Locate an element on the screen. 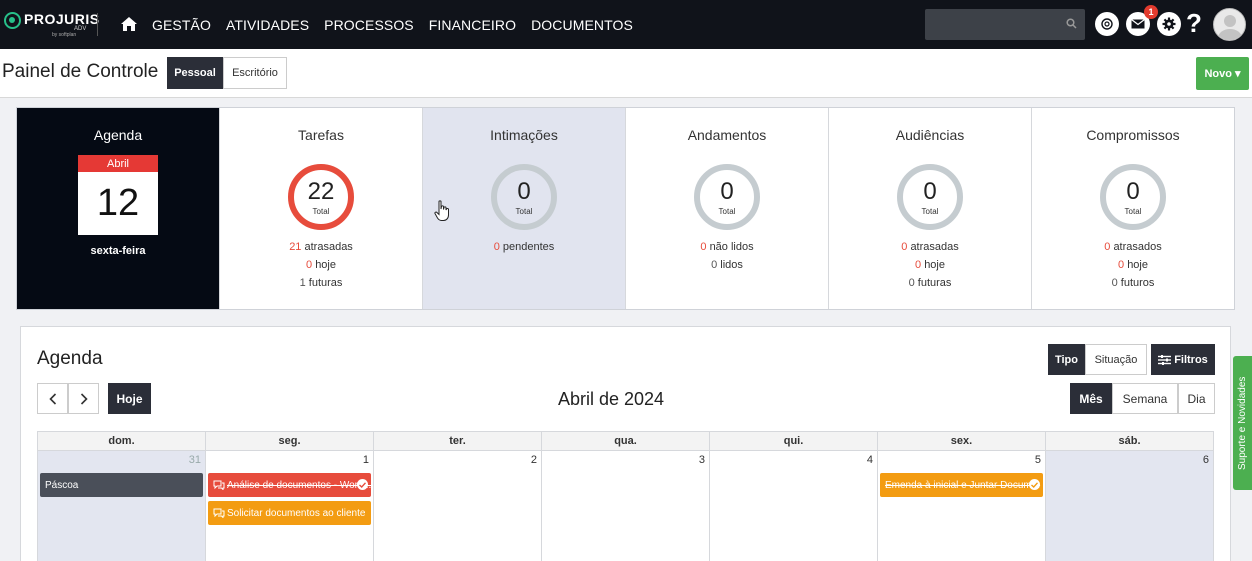 Image resolution: width=1252 pixels, height=561 pixels. sliders-icon is located at coordinates (1165, 359).